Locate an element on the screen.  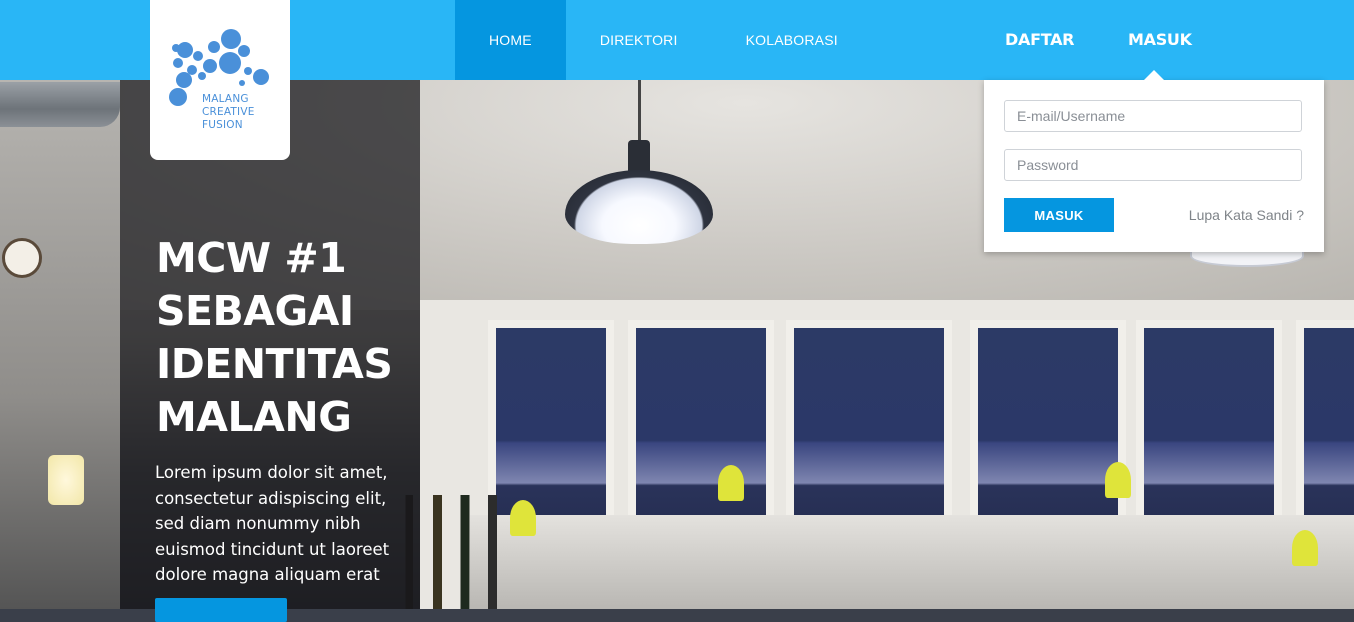
email-username-input is located at coordinates (1153, 116).